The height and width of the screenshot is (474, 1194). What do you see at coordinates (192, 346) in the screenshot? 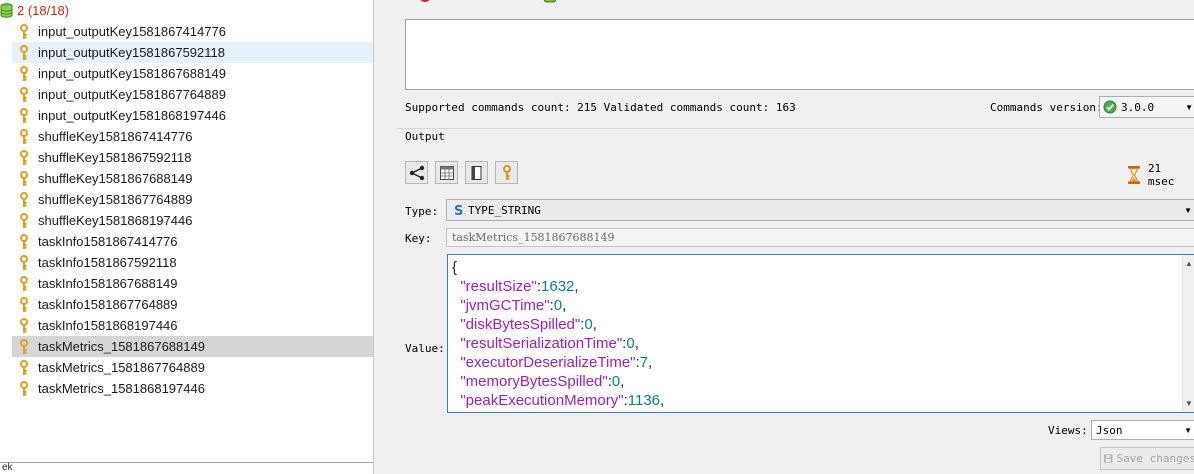
I see `tree-item: taskMetrics_1581867688149` at bounding box center [192, 346].